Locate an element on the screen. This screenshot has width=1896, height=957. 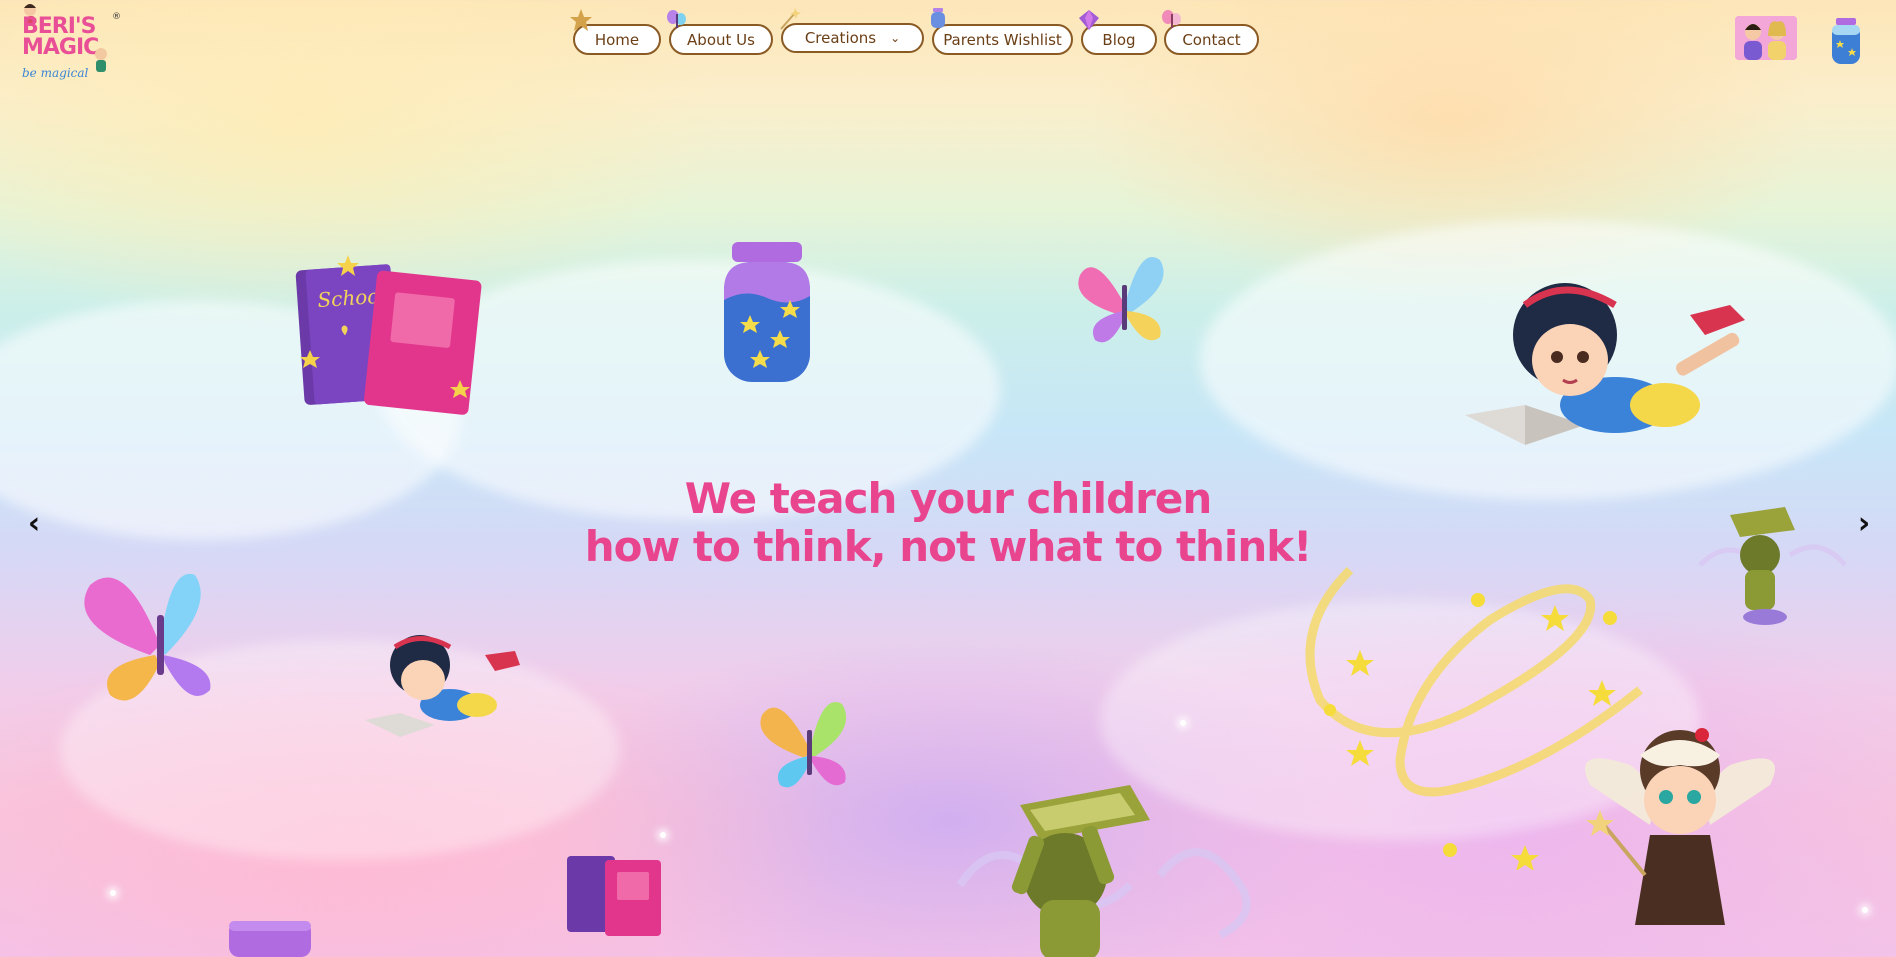
school-books-illustration: School is located at coordinates (388, 335).